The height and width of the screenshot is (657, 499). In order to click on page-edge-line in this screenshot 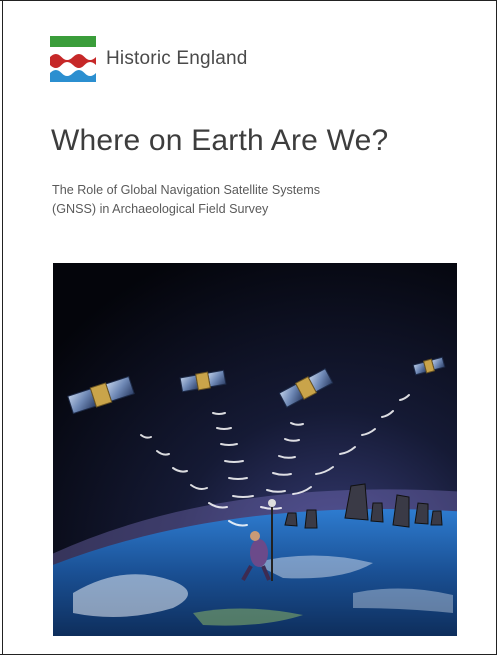, I will do `click(2, 328)`.